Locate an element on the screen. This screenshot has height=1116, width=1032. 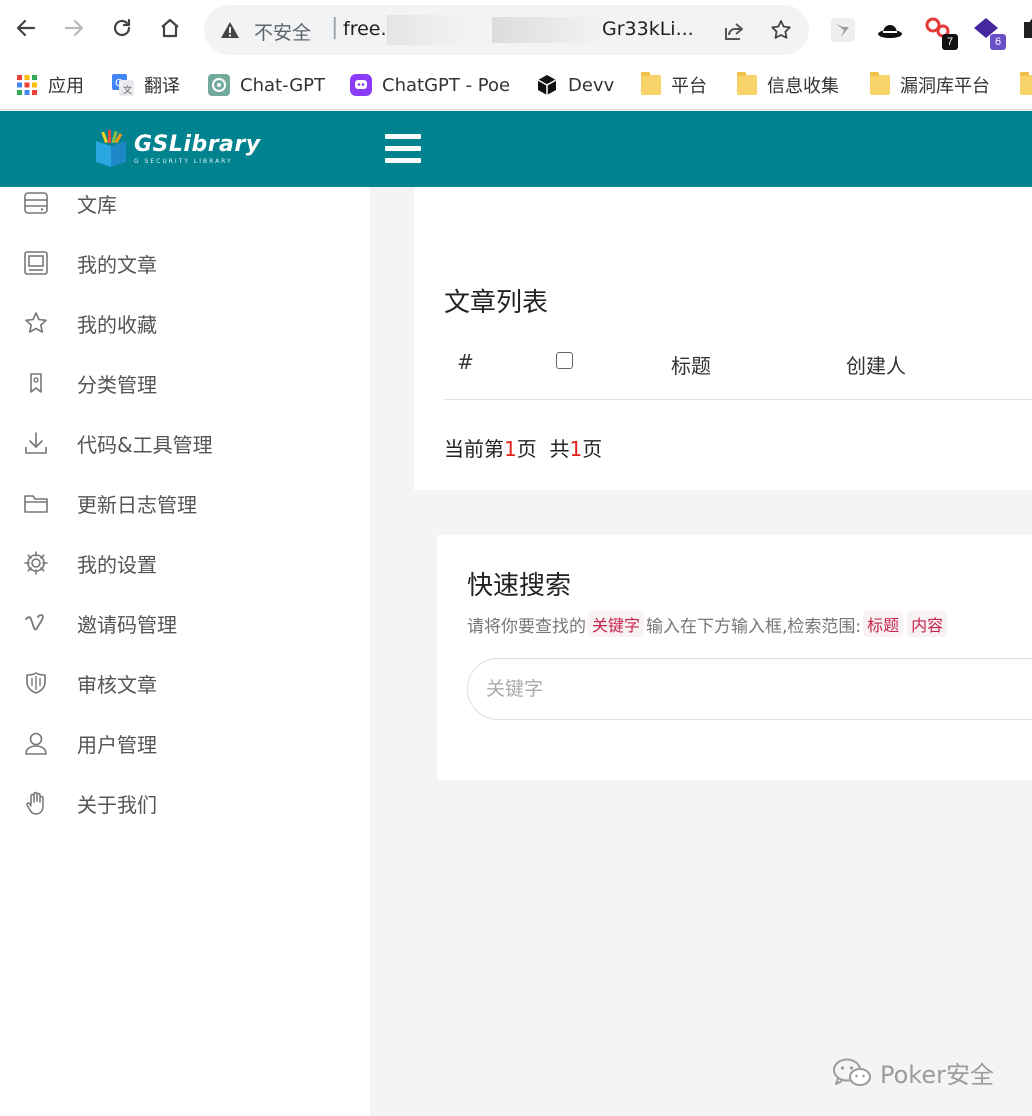
red-extension-icon: 7 is located at coordinates (941, 33).